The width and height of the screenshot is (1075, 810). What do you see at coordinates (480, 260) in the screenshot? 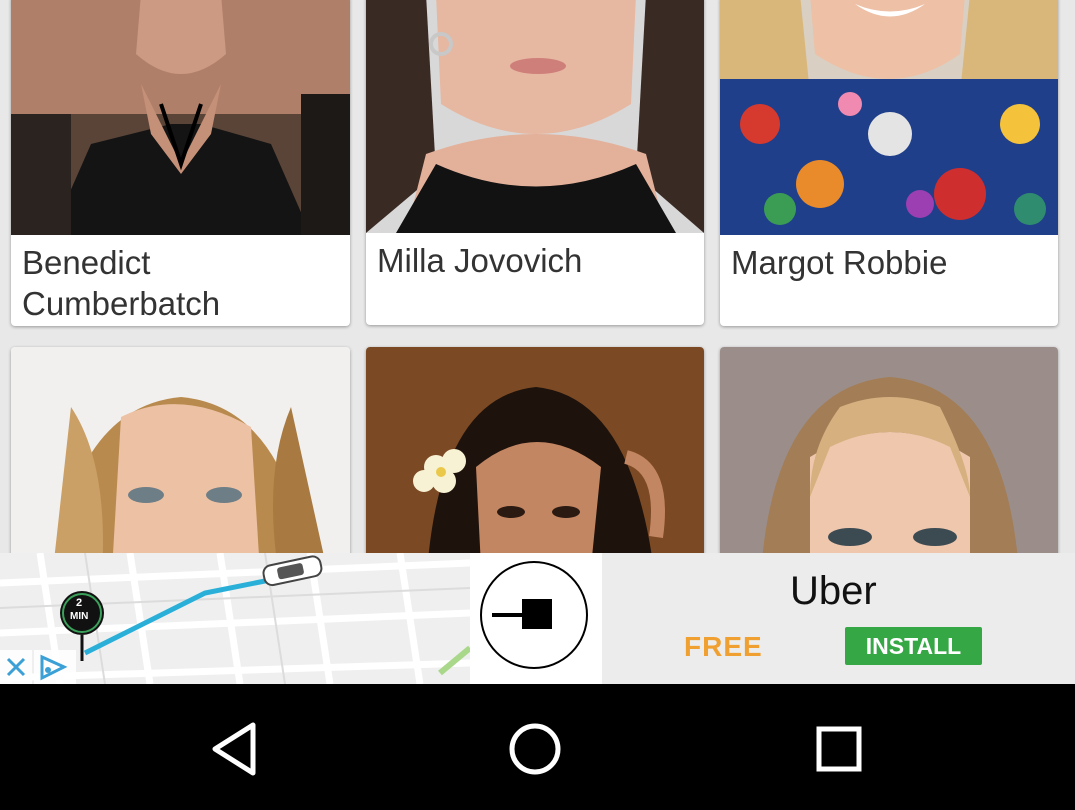
I see `celebrity-name: Milla Jovovich` at bounding box center [480, 260].